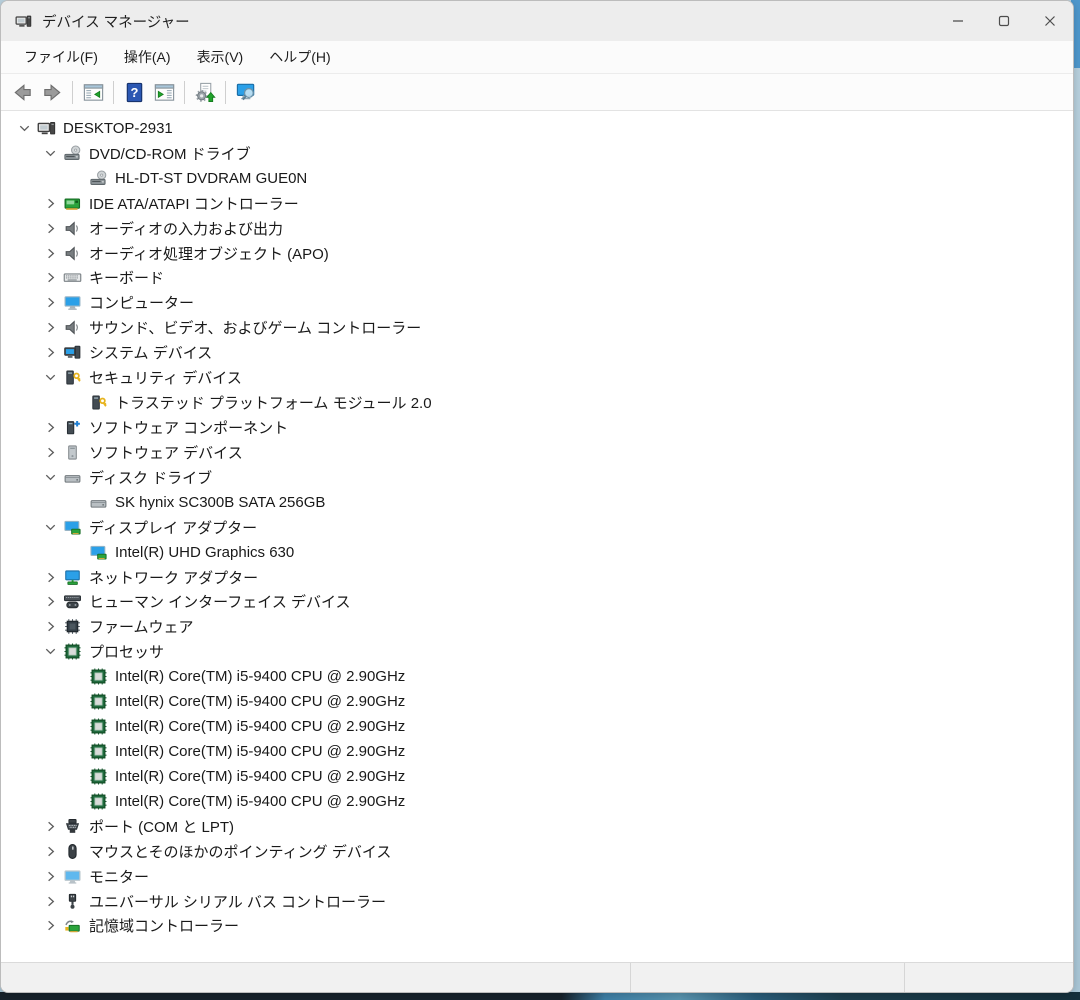 This screenshot has height=1000, width=1080. I want to click on tree-item: プロセッサ, so click(537, 651).